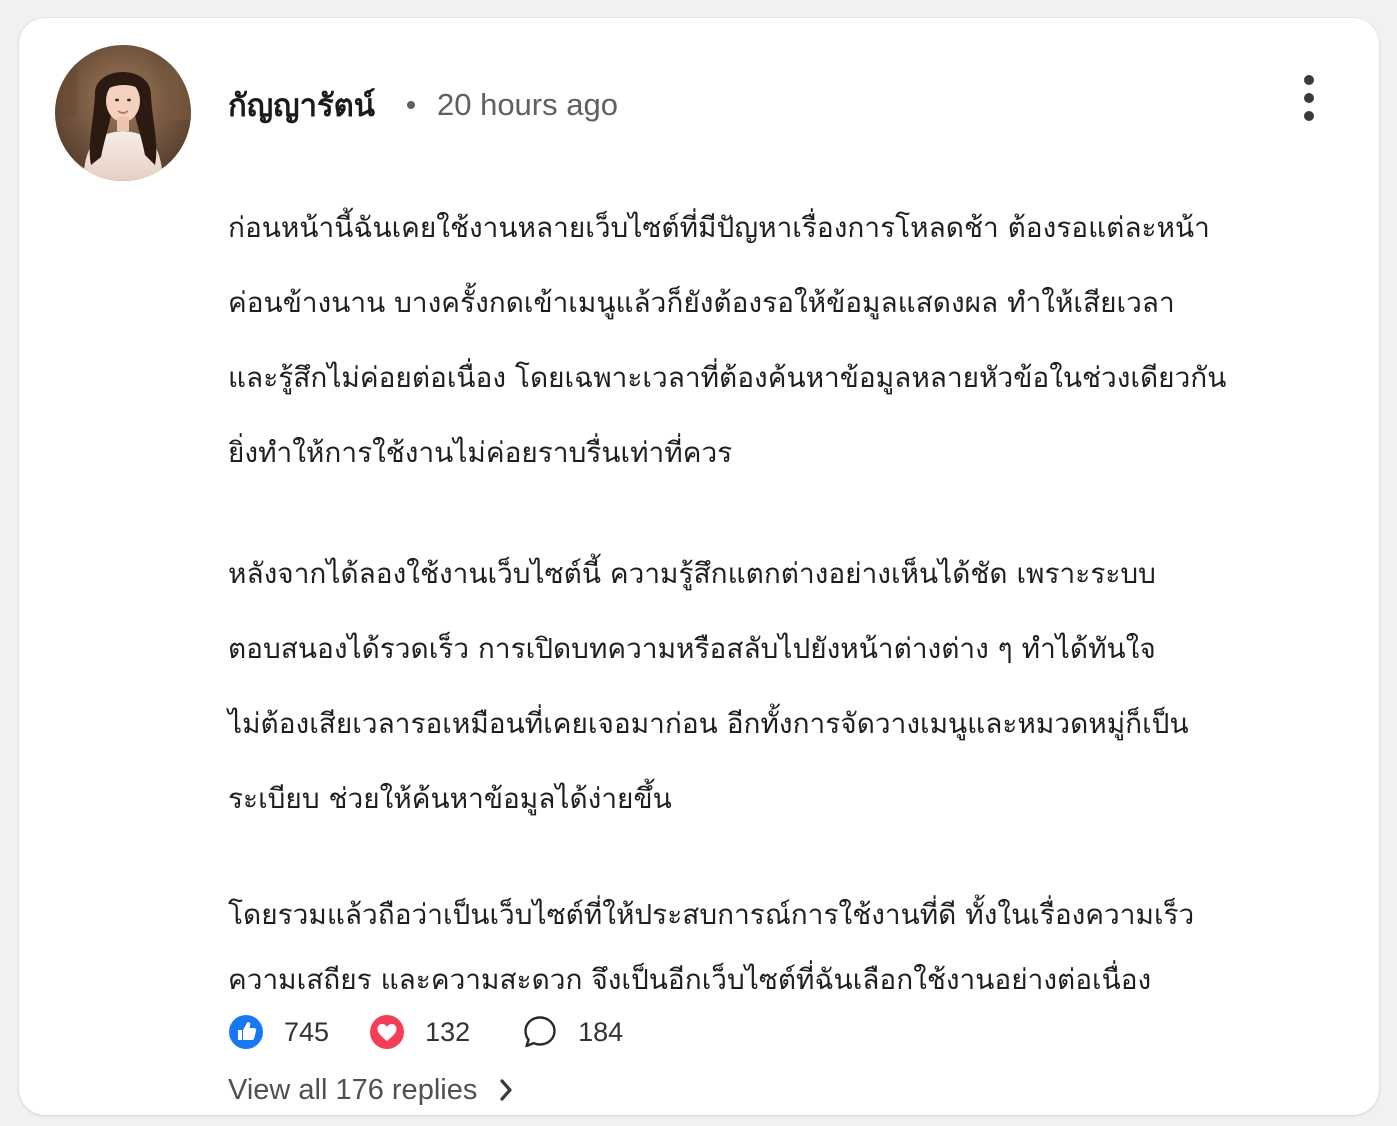 This screenshot has width=1397, height=1126. I want to click on chevron-right-icon, so click(506, 1090).